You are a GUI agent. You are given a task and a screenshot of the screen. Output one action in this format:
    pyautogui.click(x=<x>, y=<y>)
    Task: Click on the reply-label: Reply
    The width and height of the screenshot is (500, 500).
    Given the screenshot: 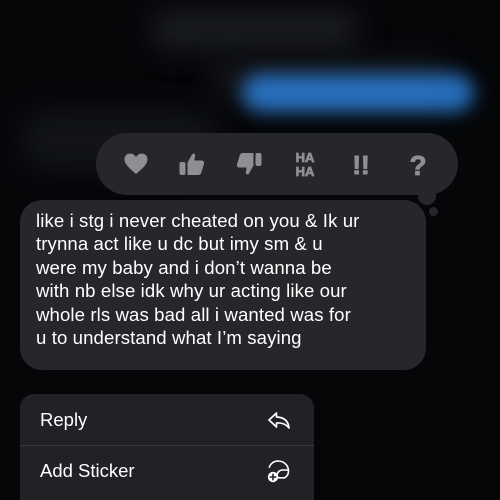 What is the action you would take?
    pyautogui.click(x=64, y=419)
    